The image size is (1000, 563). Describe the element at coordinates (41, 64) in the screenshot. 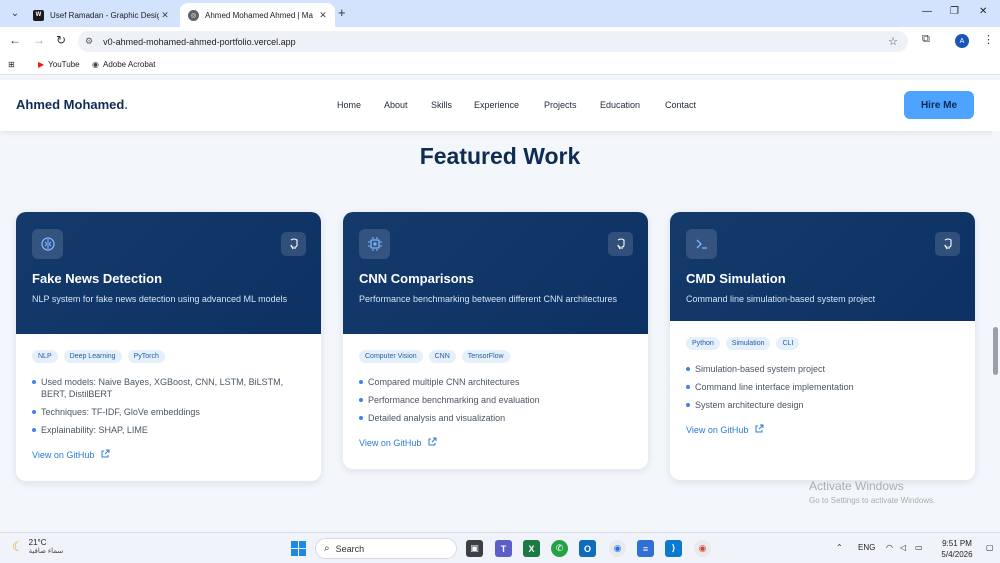

I see `youtube-icon: ▶` at that location.